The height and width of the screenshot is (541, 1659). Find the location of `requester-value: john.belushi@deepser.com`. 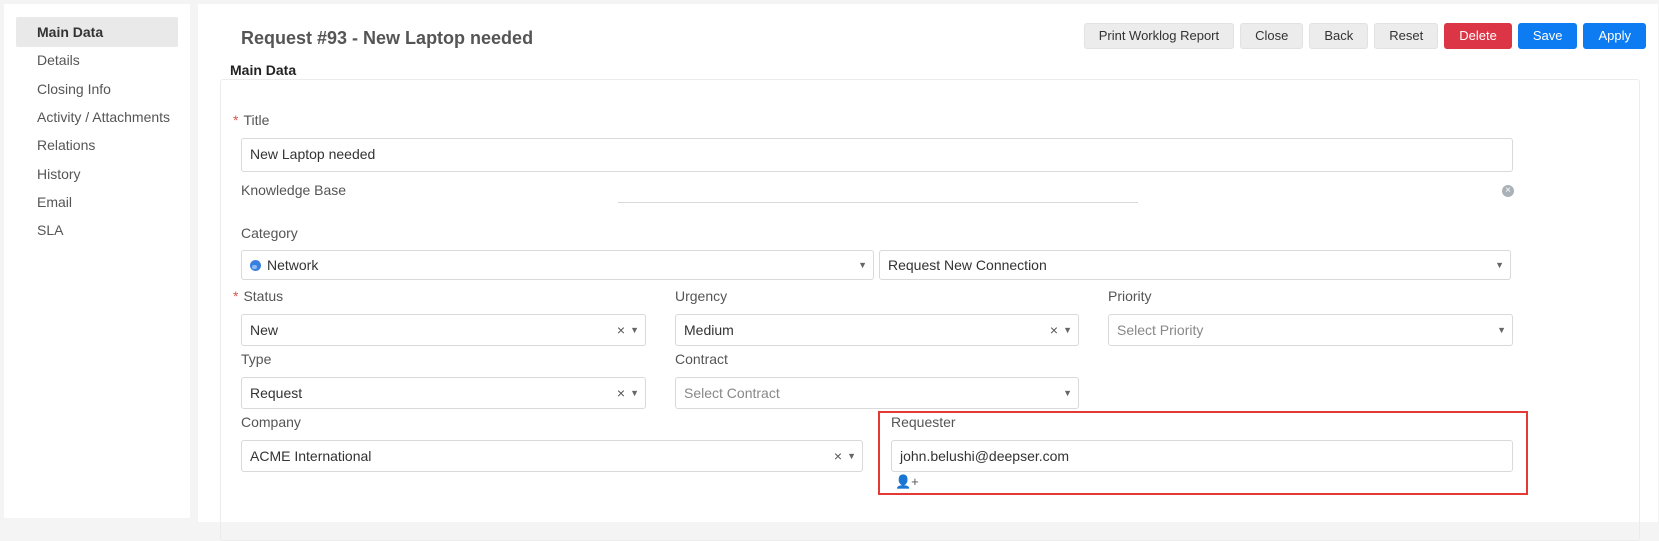

requester-value: john.belushi@deepser.com is located at coordinates (985, 456).